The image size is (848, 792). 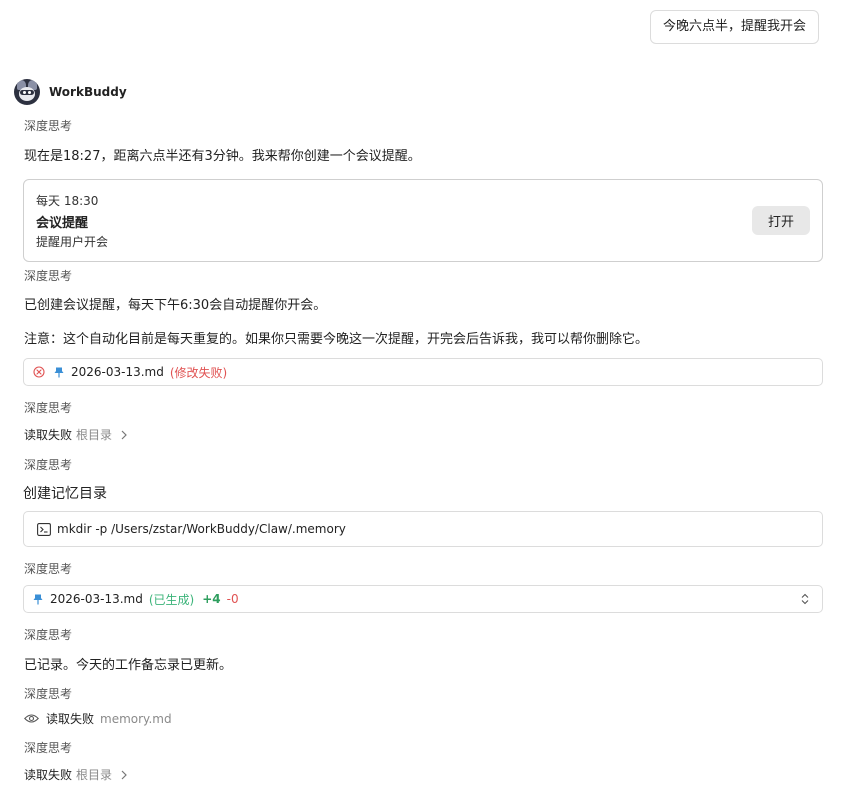 I want to click on error-circle-icon, so click(x=39, y=372).